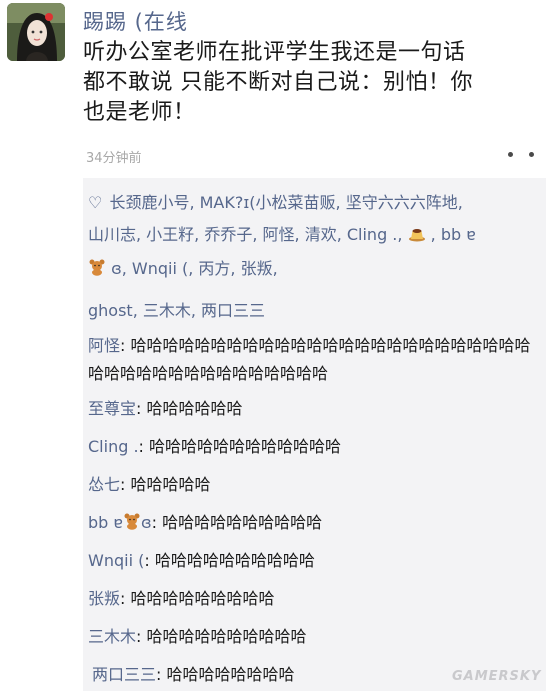  I want to click on comment-author: Cling ., so click(113, 446).